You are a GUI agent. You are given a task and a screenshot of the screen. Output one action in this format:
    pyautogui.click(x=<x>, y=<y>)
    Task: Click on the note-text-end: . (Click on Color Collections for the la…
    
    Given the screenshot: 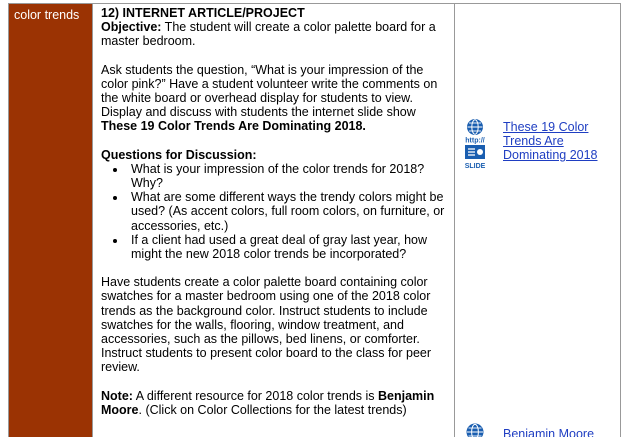 What is the action you would take?
    pyautogui.click(x=272, y=409)
    